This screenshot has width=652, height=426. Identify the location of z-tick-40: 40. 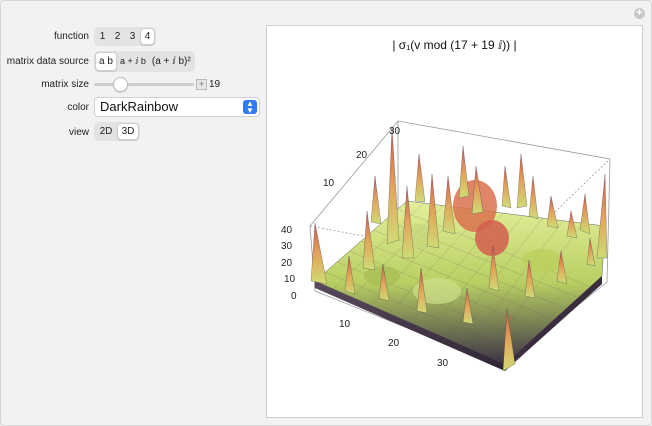
(287, 230).